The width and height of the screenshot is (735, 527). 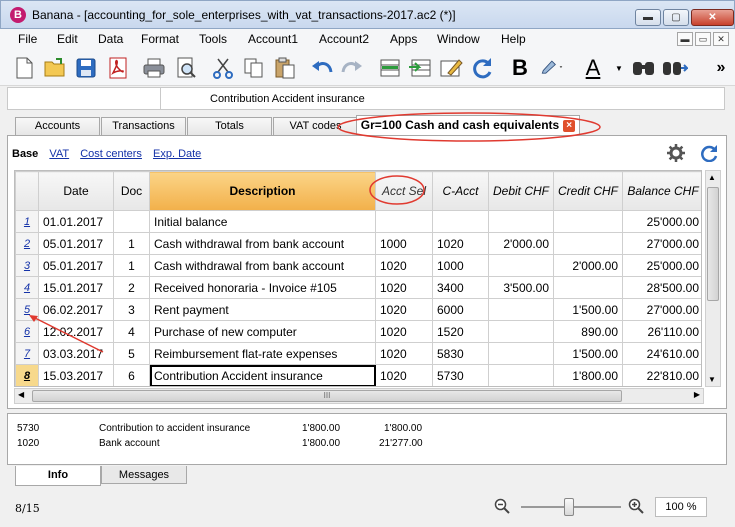 I want to click on cell-doc: 6, so click(x=131, y=375).